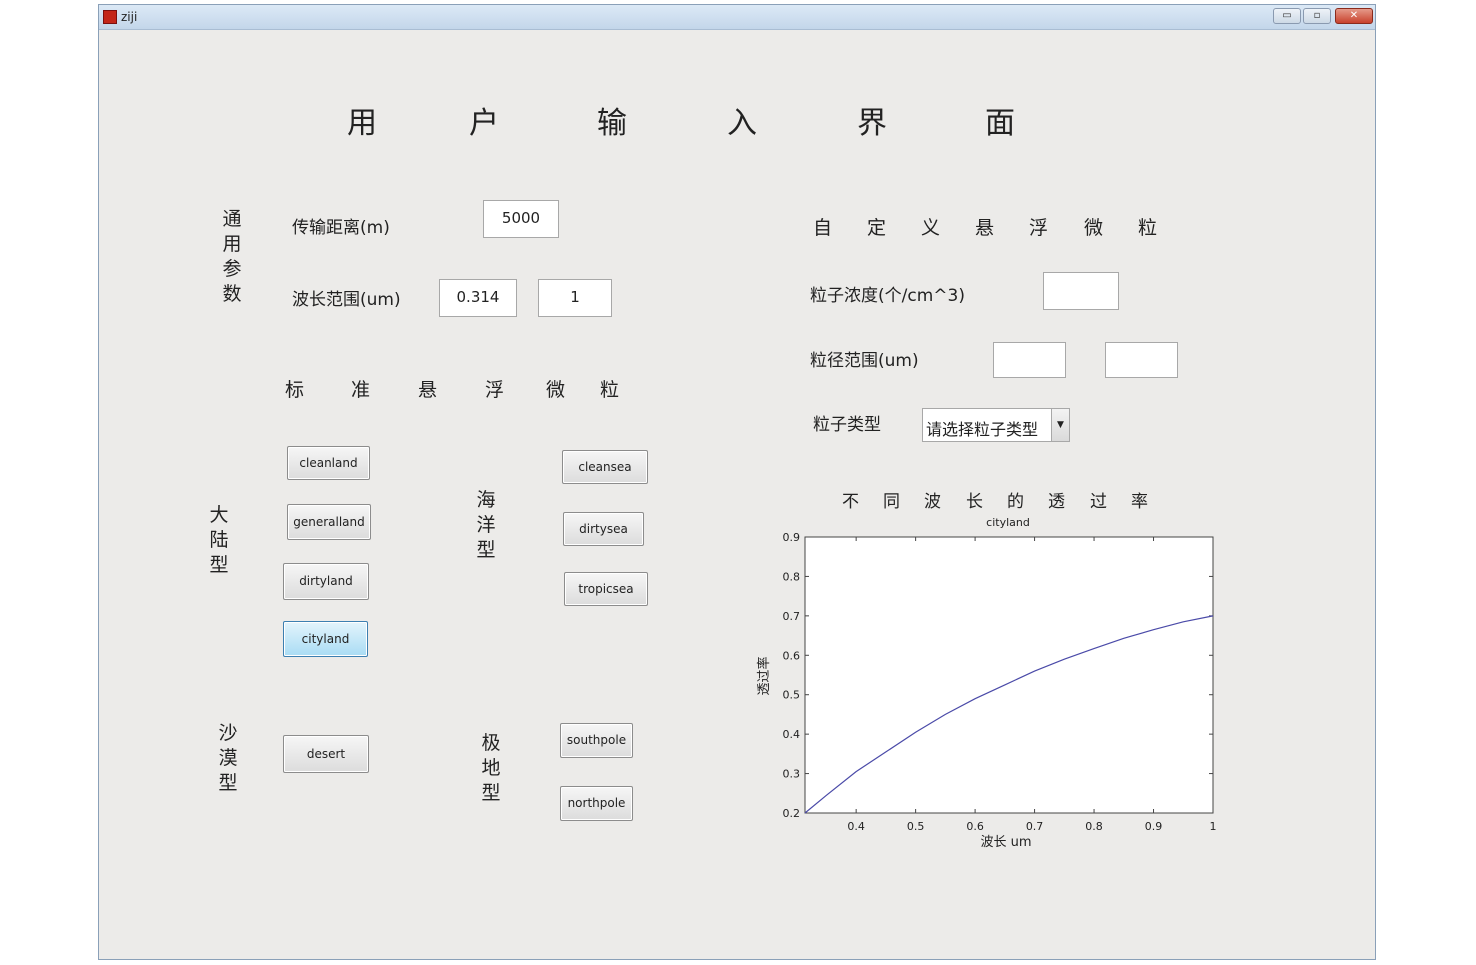  Describe the element at coordinates (1154, 826) in the screenshot. I see `x-tick-label: 0.9` at that location.